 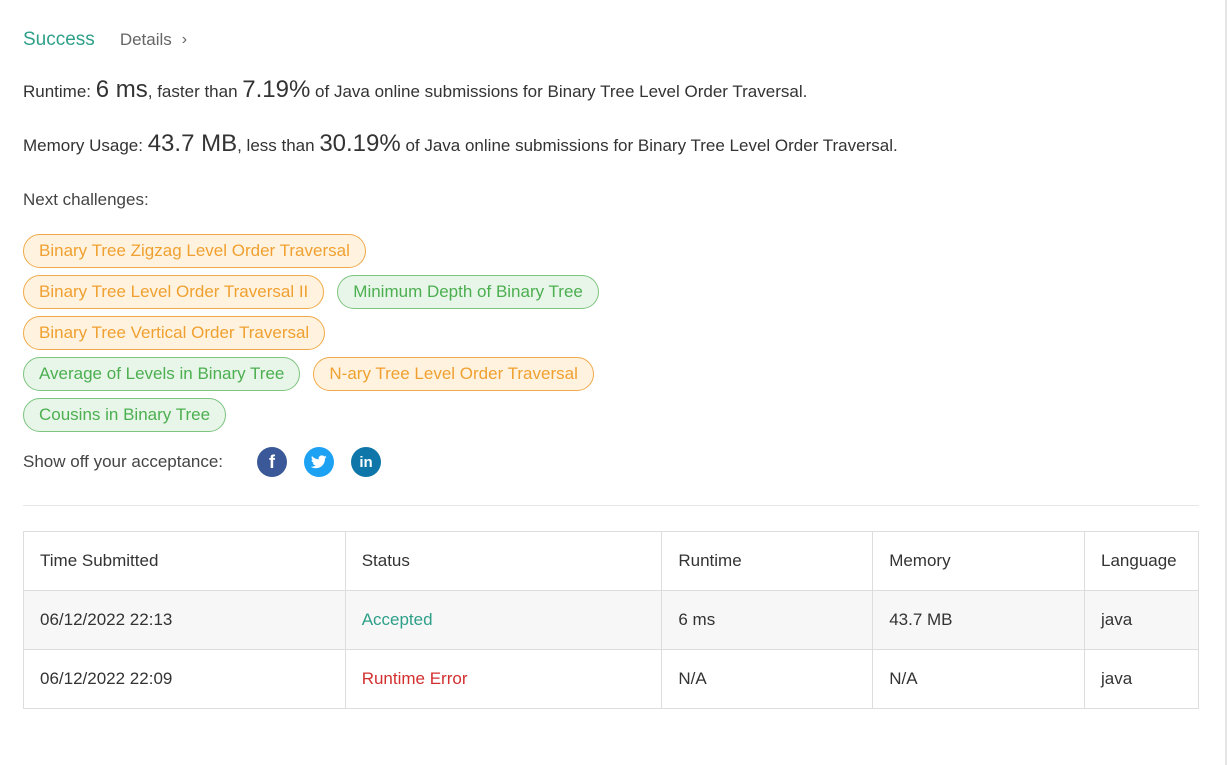 I want to click on runtime-label: Runtime:, so click(x=59, y=91).